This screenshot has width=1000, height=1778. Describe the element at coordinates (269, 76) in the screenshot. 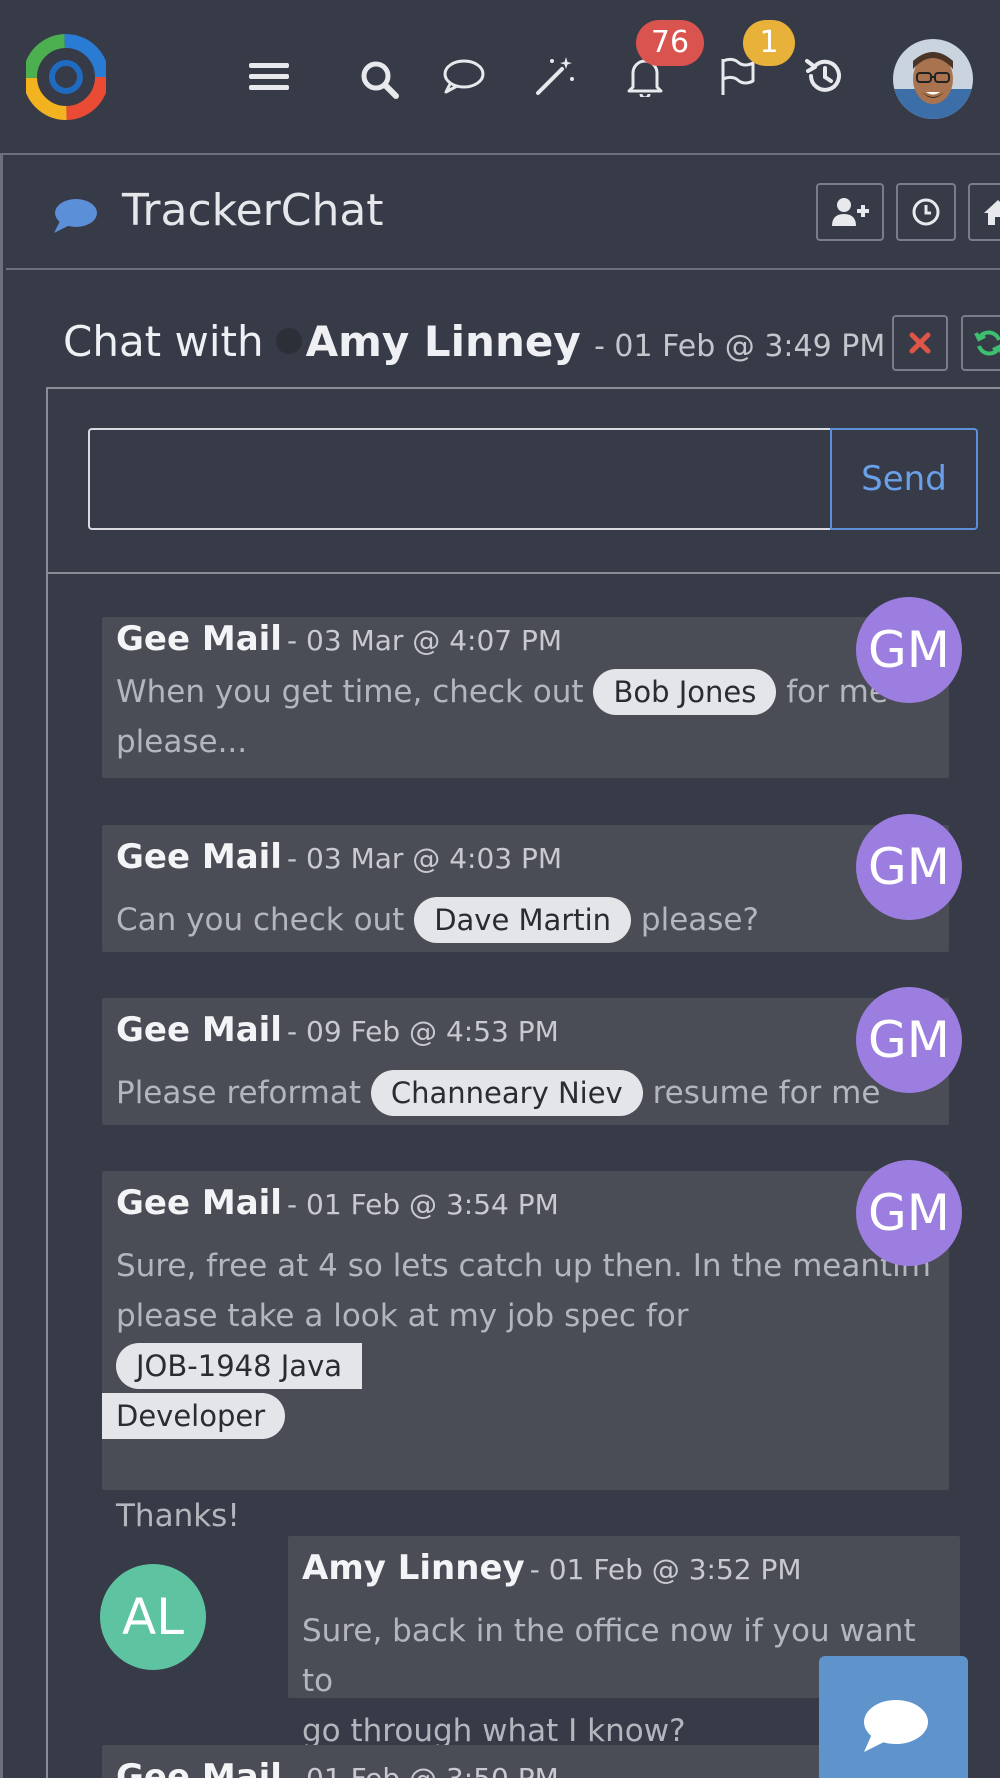

I see `menu-icon` at that location.